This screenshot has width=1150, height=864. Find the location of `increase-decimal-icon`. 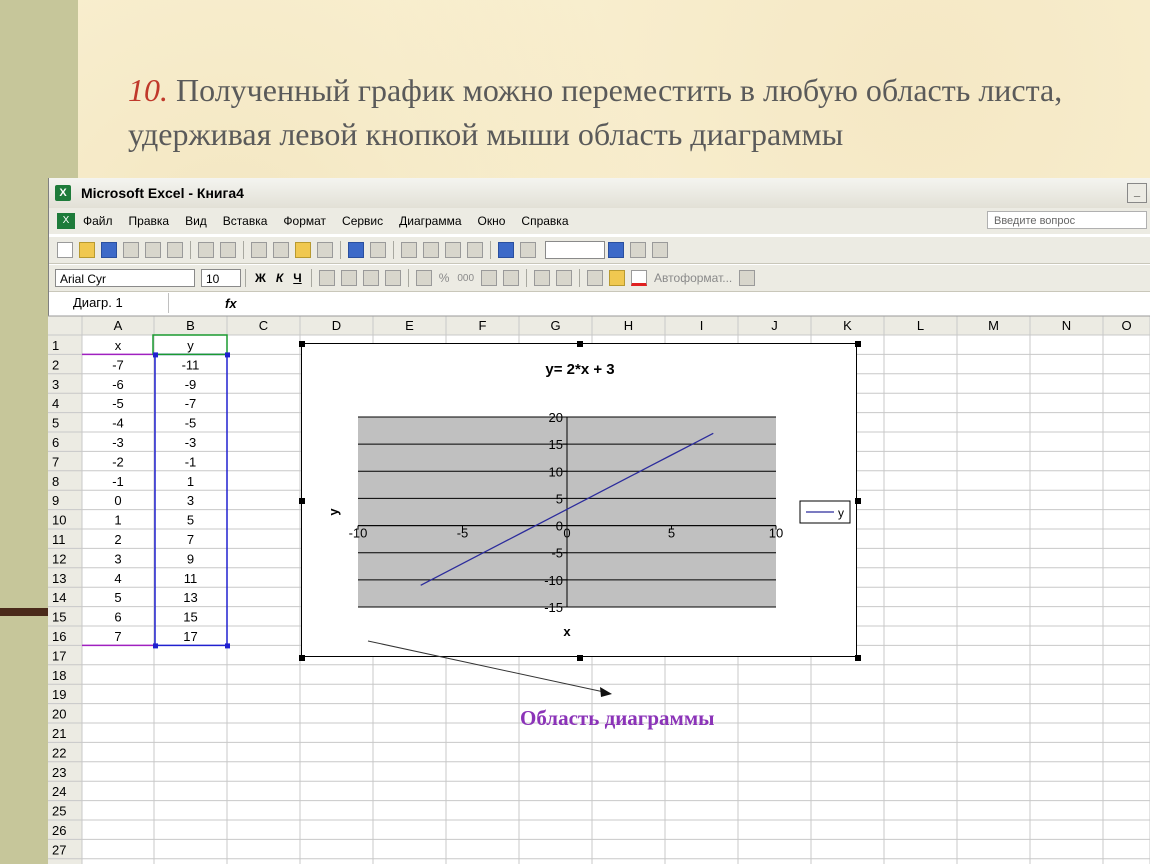

increase-decimal-icon is located at coordinates (489, 278).